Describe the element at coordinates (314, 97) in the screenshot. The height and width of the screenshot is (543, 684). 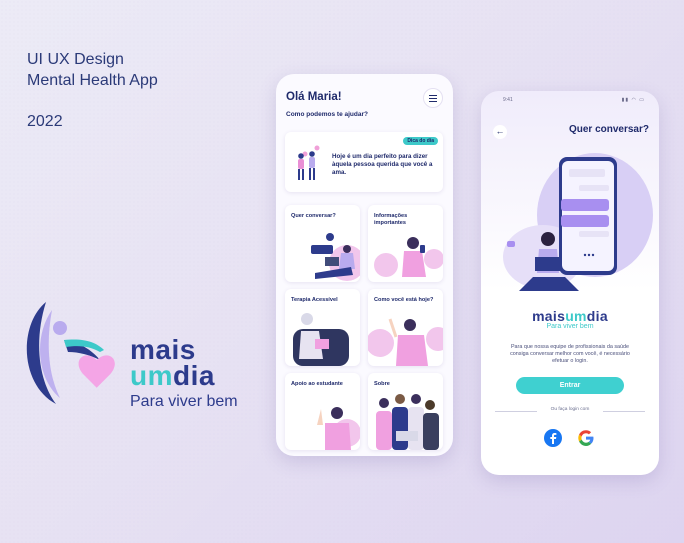
I see `greeting: Olá Maria!` at that location.